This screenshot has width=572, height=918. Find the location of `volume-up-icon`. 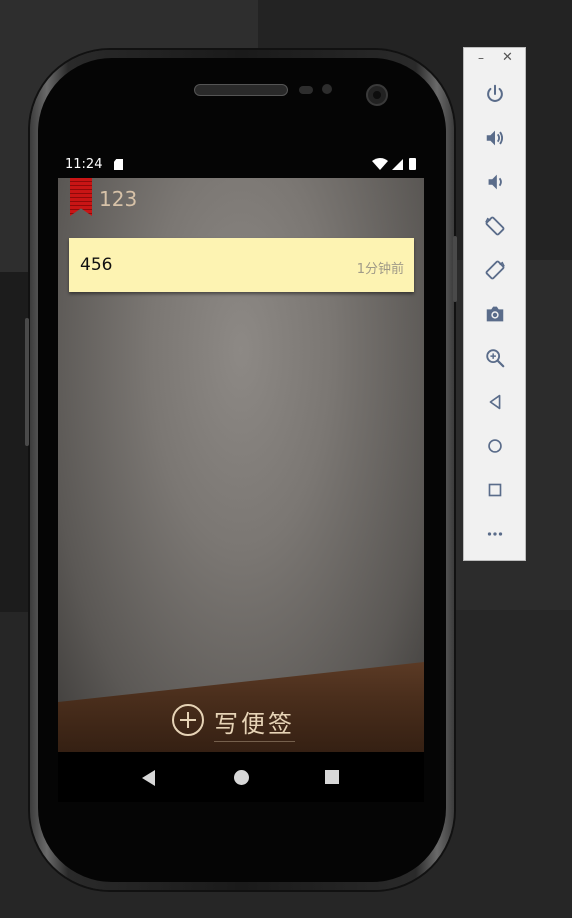

volume-up-icon is located at coordinates (495, 138).